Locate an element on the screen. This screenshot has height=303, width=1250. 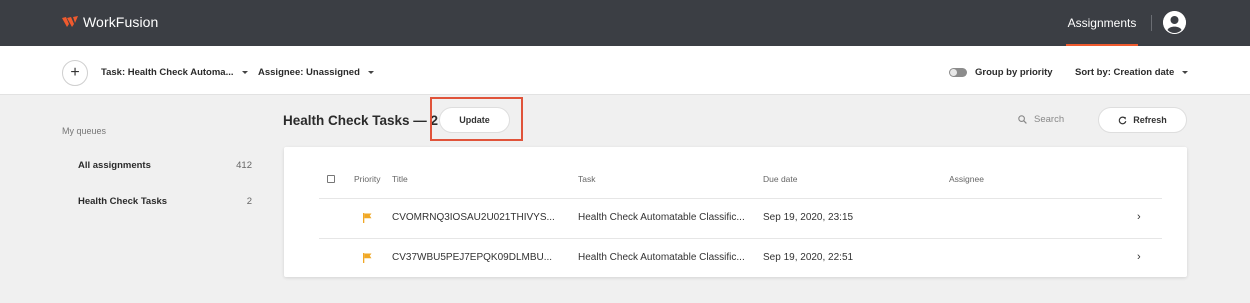
refresh-button: Refresh is located at coordinates (1142, 120).